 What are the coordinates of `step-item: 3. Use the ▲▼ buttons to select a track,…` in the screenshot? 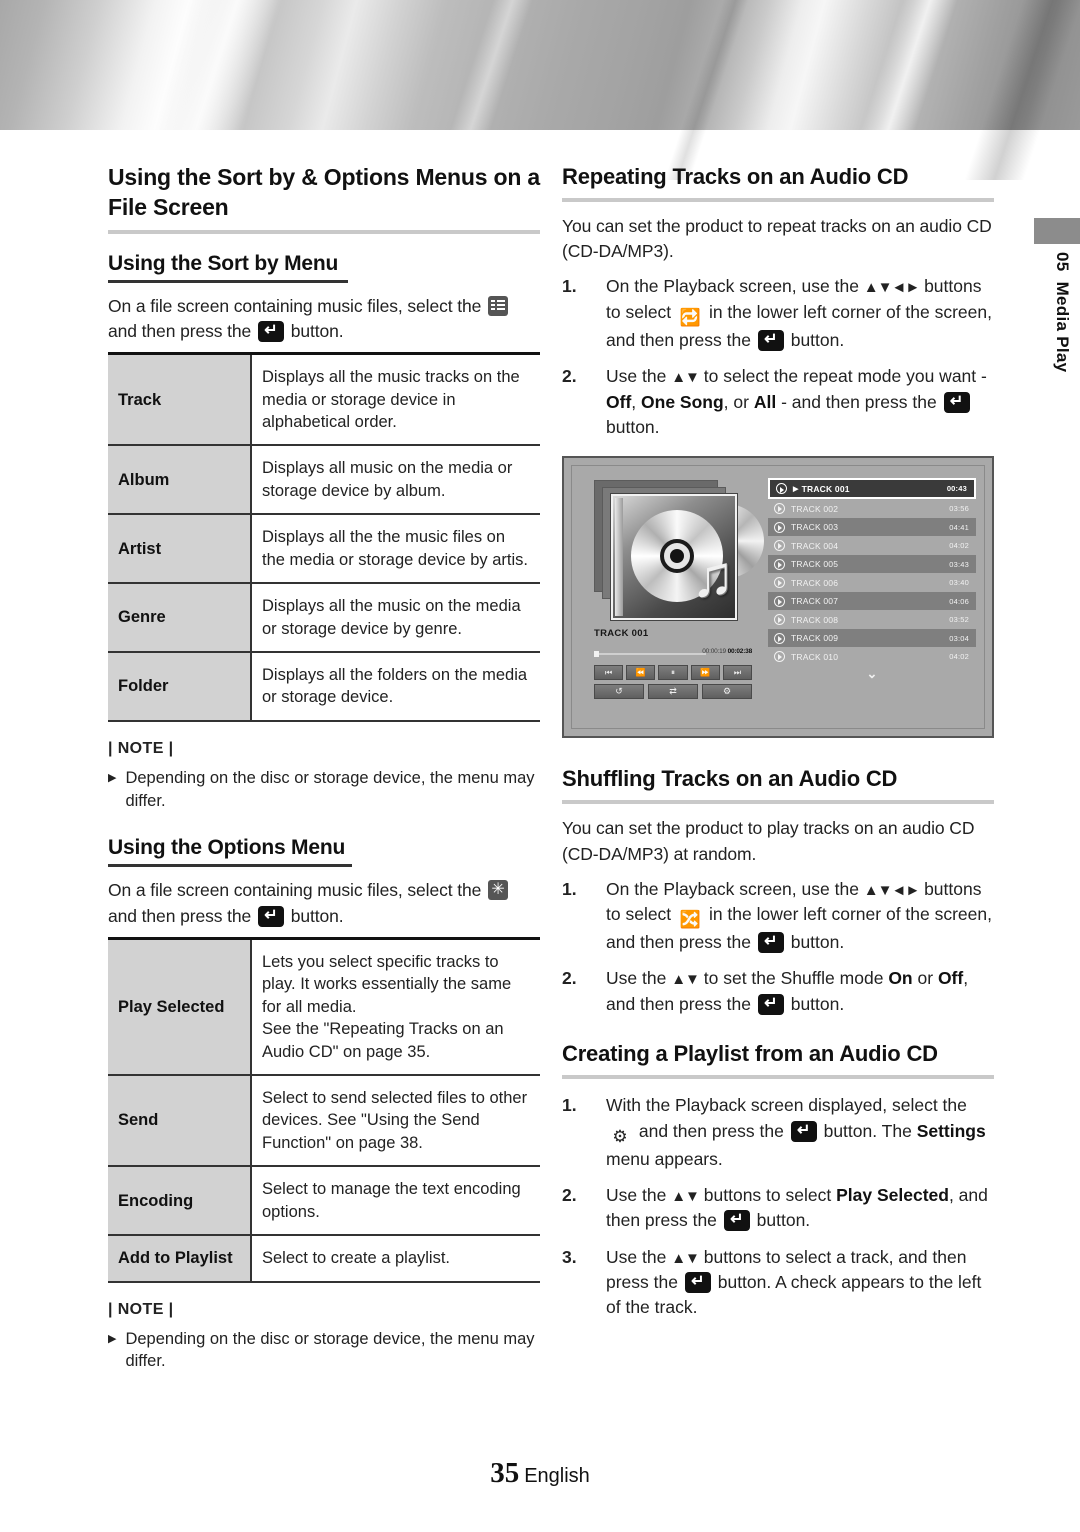 It's located at (778, 1283).